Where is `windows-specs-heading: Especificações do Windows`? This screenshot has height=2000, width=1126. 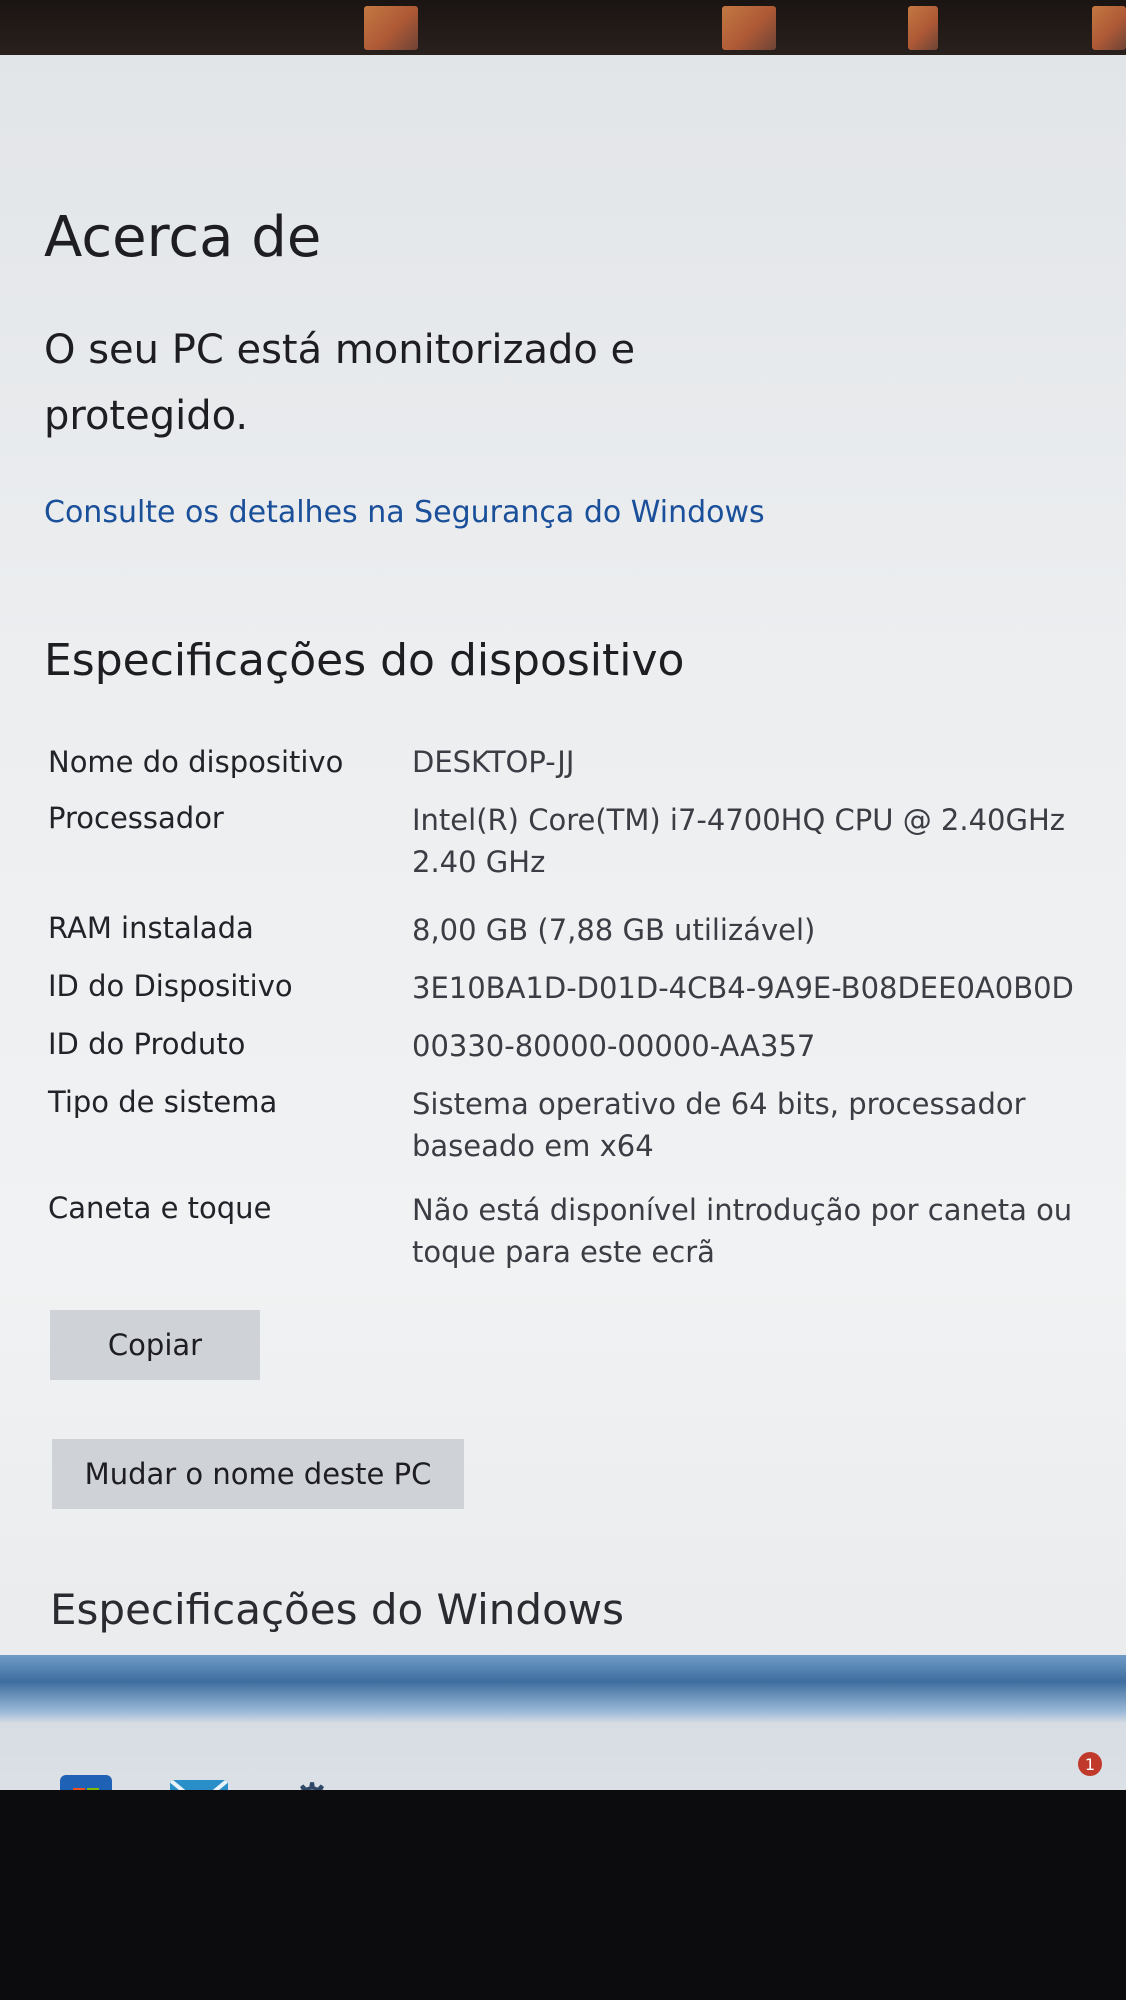 windows-specs-heading: Especificações do Windows is located at coordinates (337, 1609).